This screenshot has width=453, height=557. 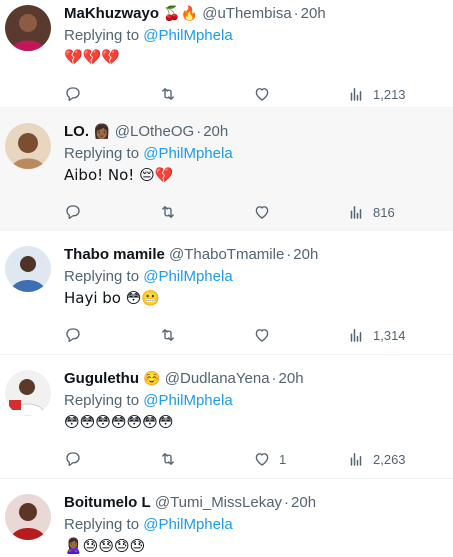 What do you see at coordinates (102, 132) in the screenshot?
I see `name-emoji: 👩🏾` at bounding box center [102, 132].